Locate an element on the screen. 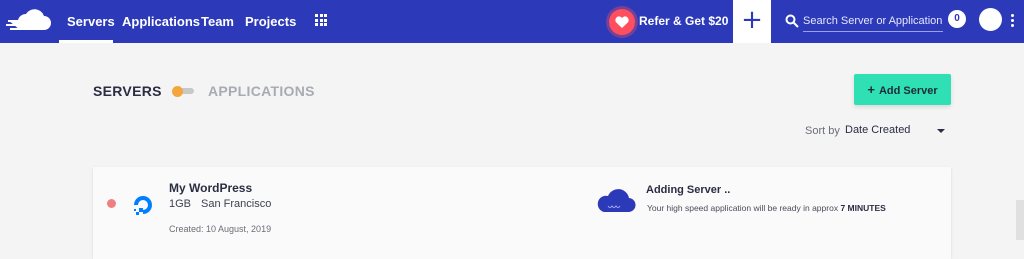 The width and height of the screenshot is (1024, 259). search-icon is located at coordinates (792, 21).